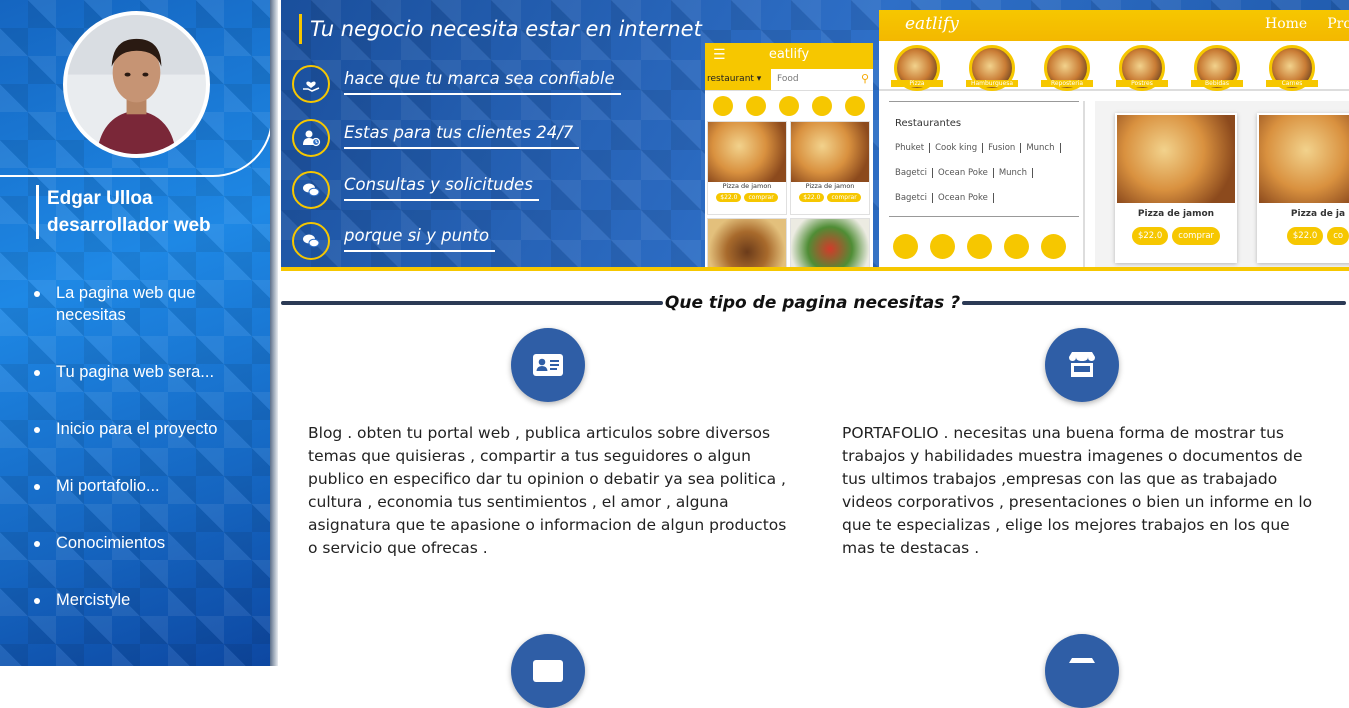 This screenshot has width=1349, height=708. I want to click on salad-image, so click(830, 243).